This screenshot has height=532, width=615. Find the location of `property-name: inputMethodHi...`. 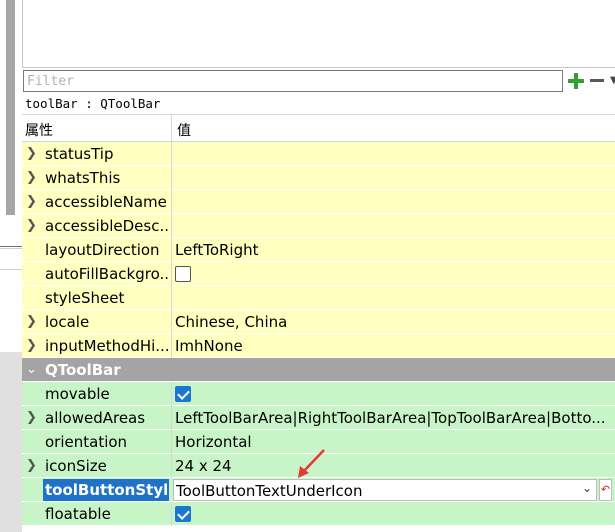

property-name: inputMethodHi... is located at coordinates (107, 346).